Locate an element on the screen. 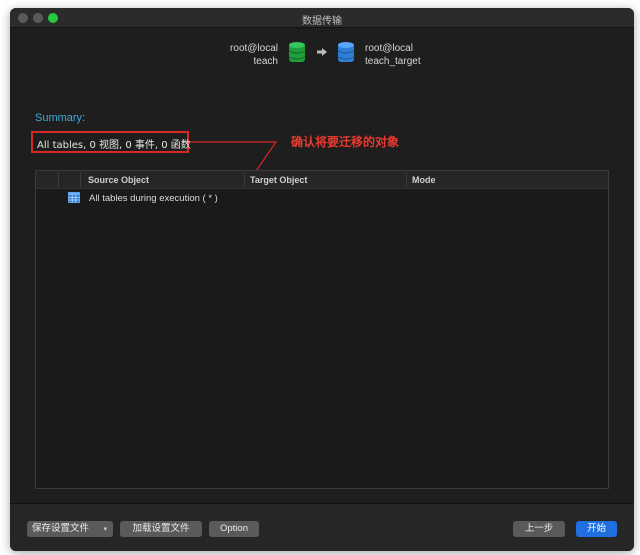 This screenshot has height=555, width=640. target-database: teach_target is located at coordinates (393, 61).